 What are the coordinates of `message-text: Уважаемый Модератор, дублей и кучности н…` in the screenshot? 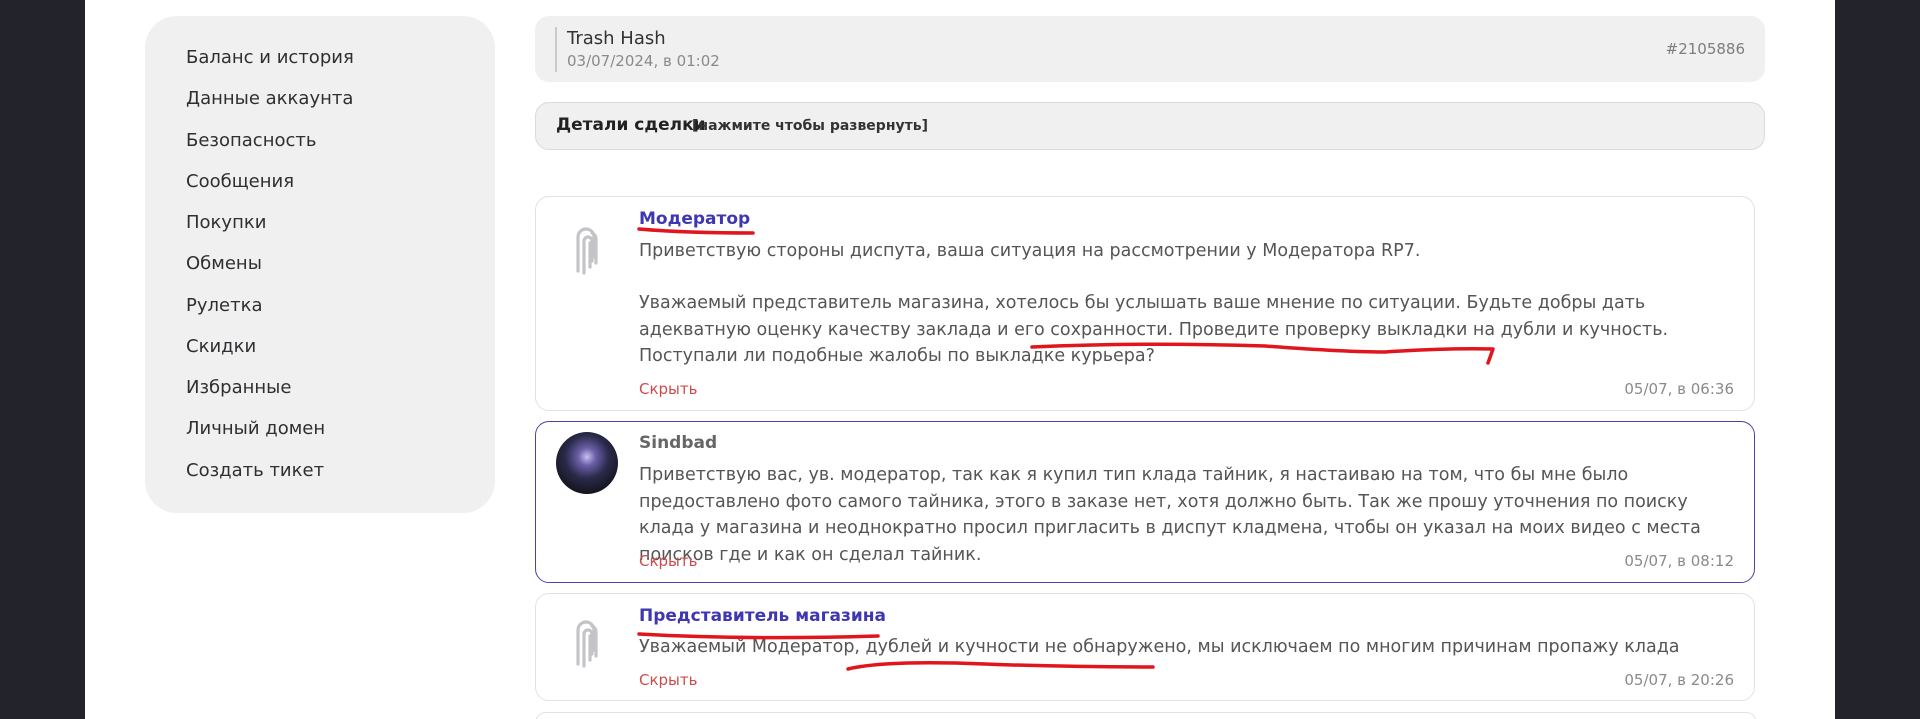 It's located at (1159, 647).